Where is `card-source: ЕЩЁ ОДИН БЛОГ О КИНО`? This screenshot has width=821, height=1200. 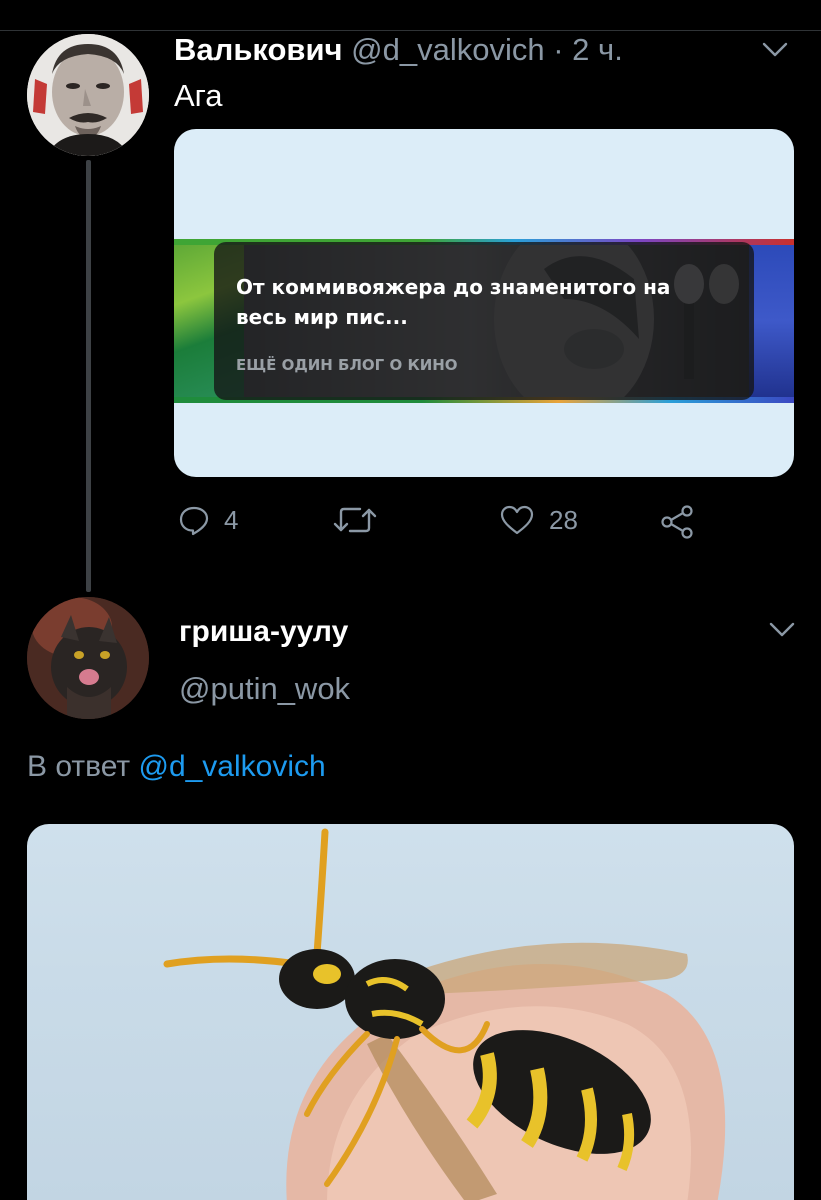 card-source: ЕЩЁ ОДИН БЛОГ О КИНО is located at coordinates (347, 365).